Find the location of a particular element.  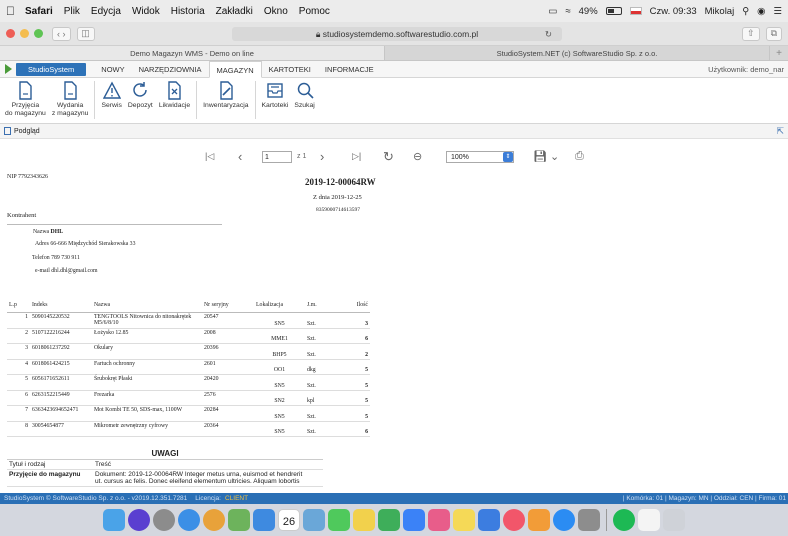

cell-nazwa: Fartuch ochronny is located at coordinates (147, 367).